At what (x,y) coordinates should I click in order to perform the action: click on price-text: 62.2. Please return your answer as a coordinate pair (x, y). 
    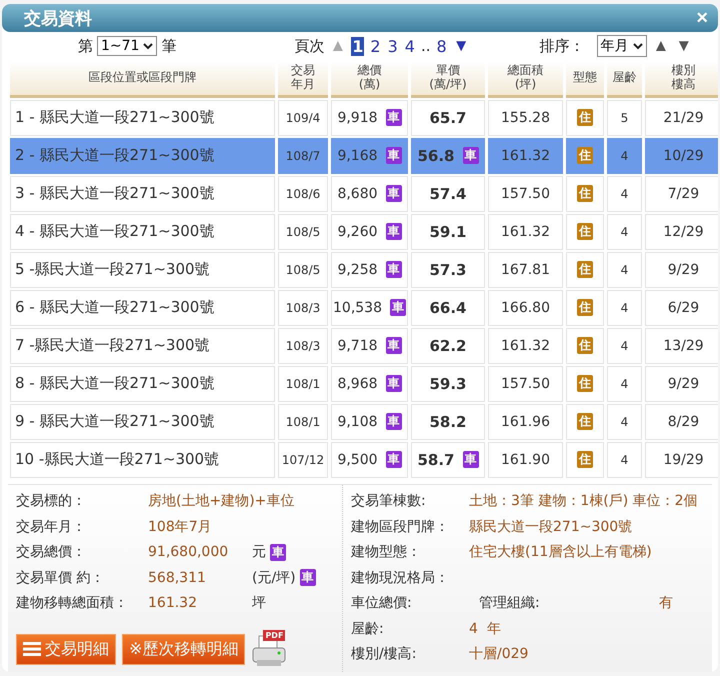
    Looking at the image, I should click on (447, 345).